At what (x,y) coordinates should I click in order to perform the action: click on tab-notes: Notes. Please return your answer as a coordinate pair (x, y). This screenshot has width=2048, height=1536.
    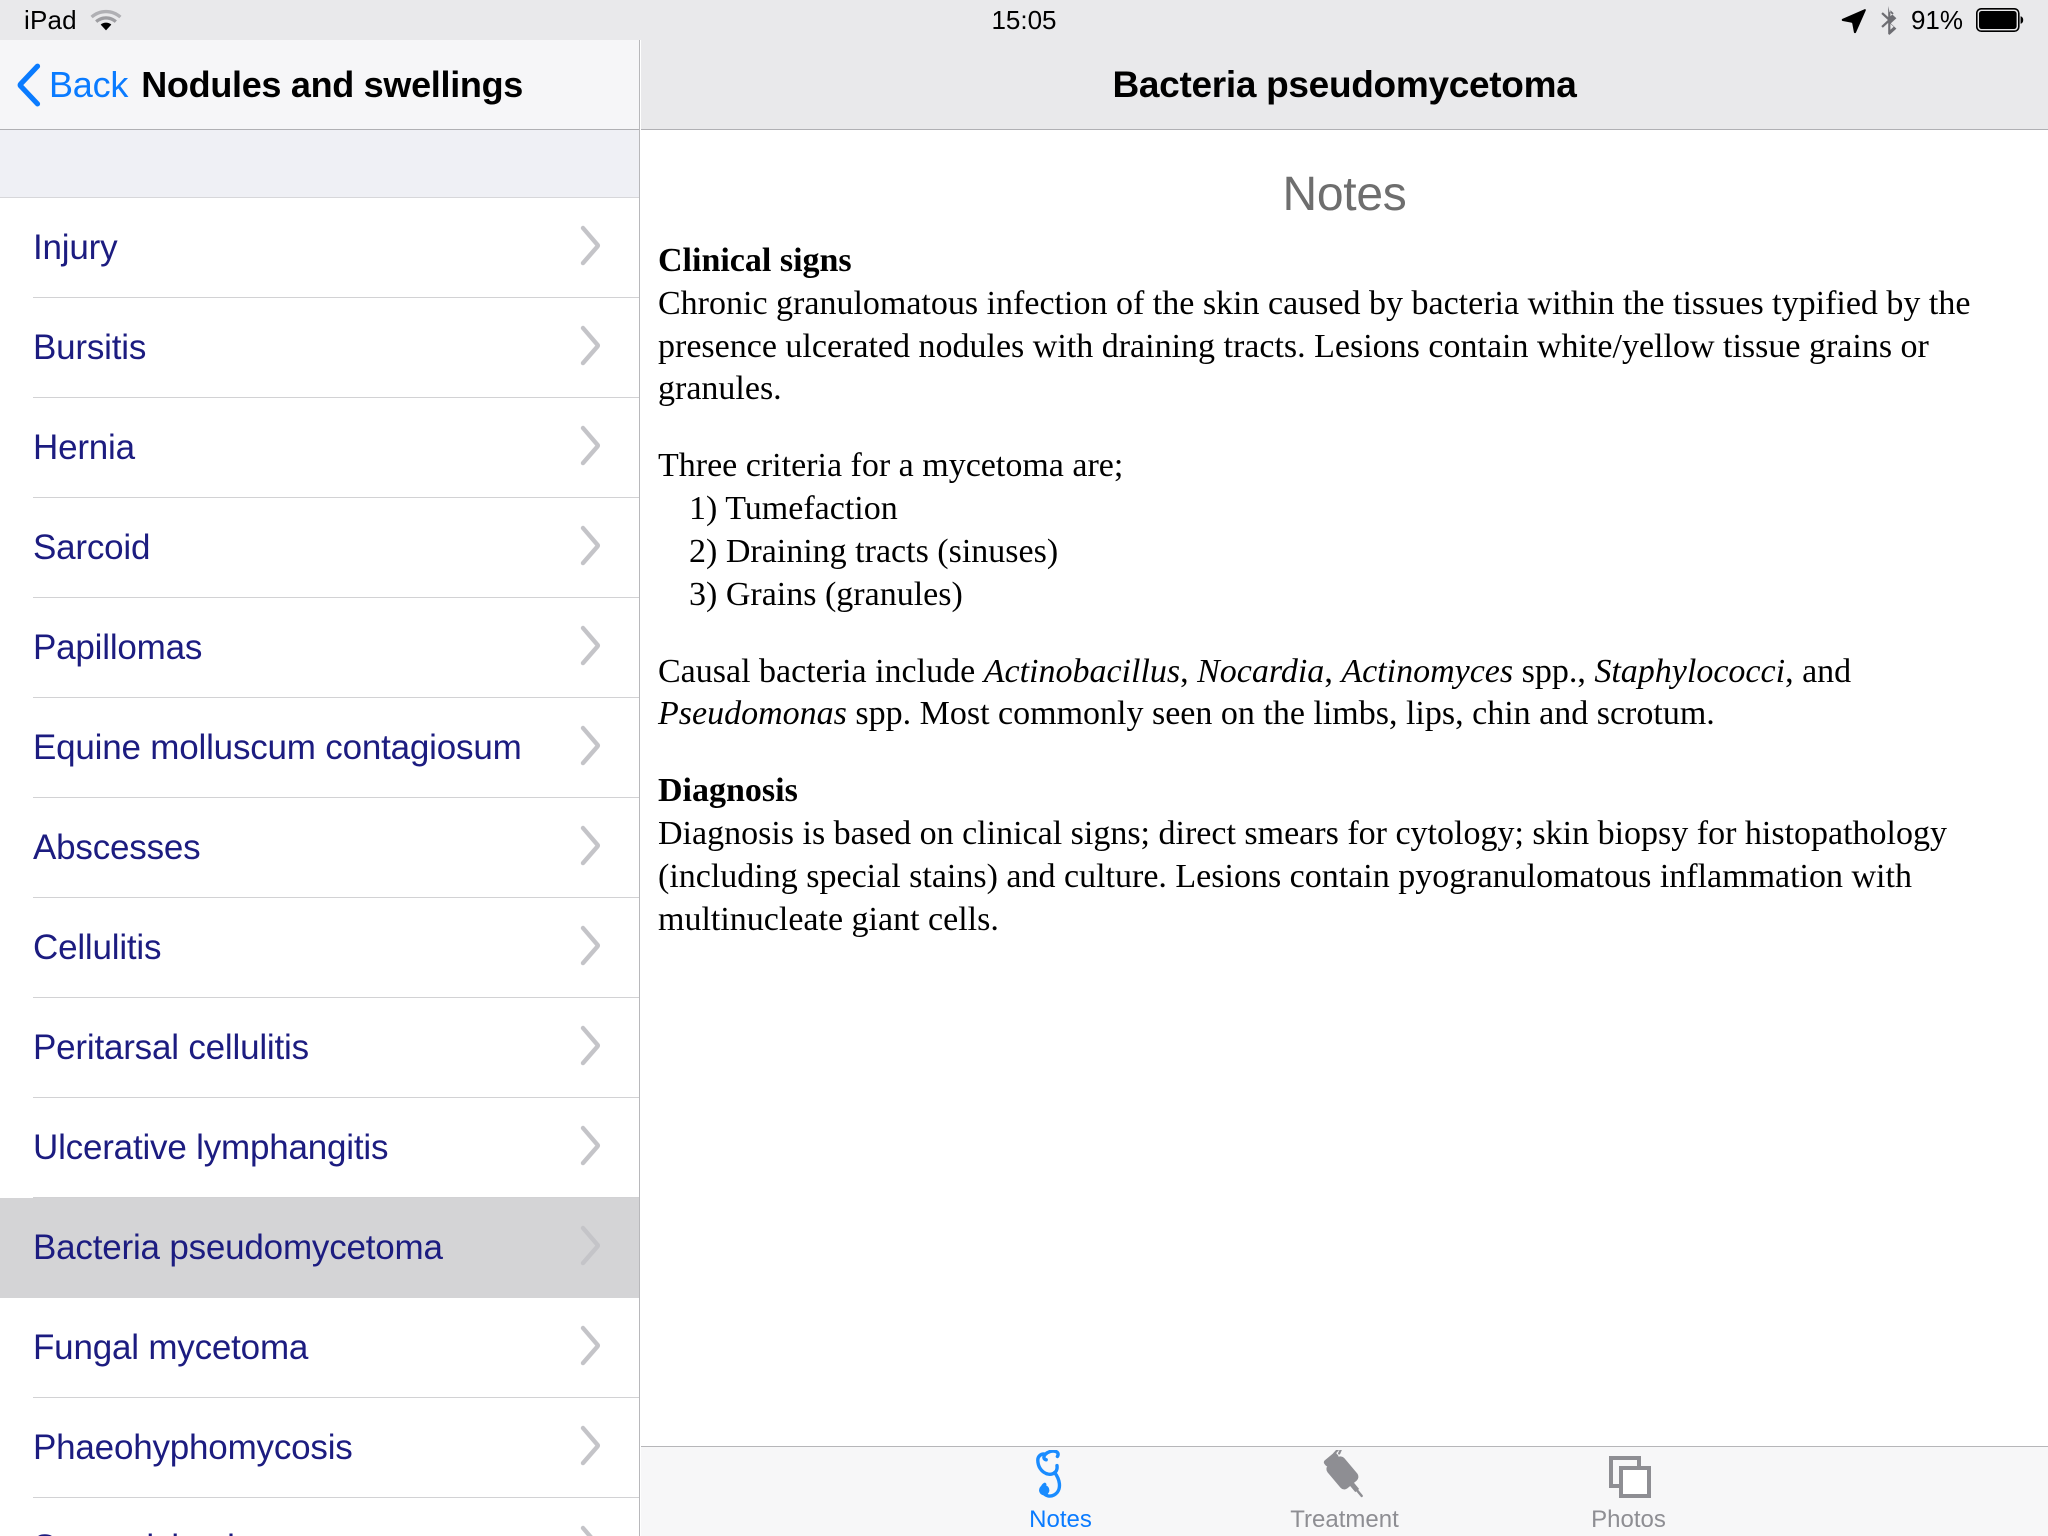
    Looking at the image, I should click on (1061, 1491).